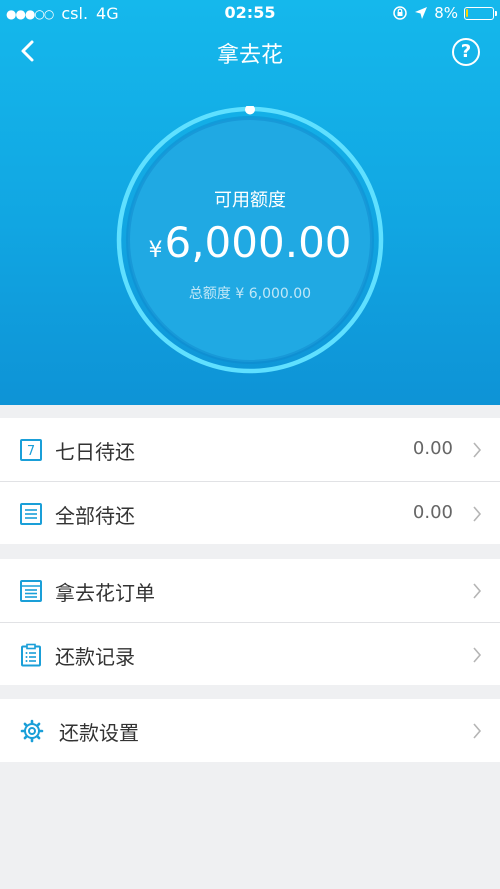  What do you see at coordinates (258, 242) in the screenshot?
I see `available-credit-value: 6,000.00` at bounding box center [258, 242].